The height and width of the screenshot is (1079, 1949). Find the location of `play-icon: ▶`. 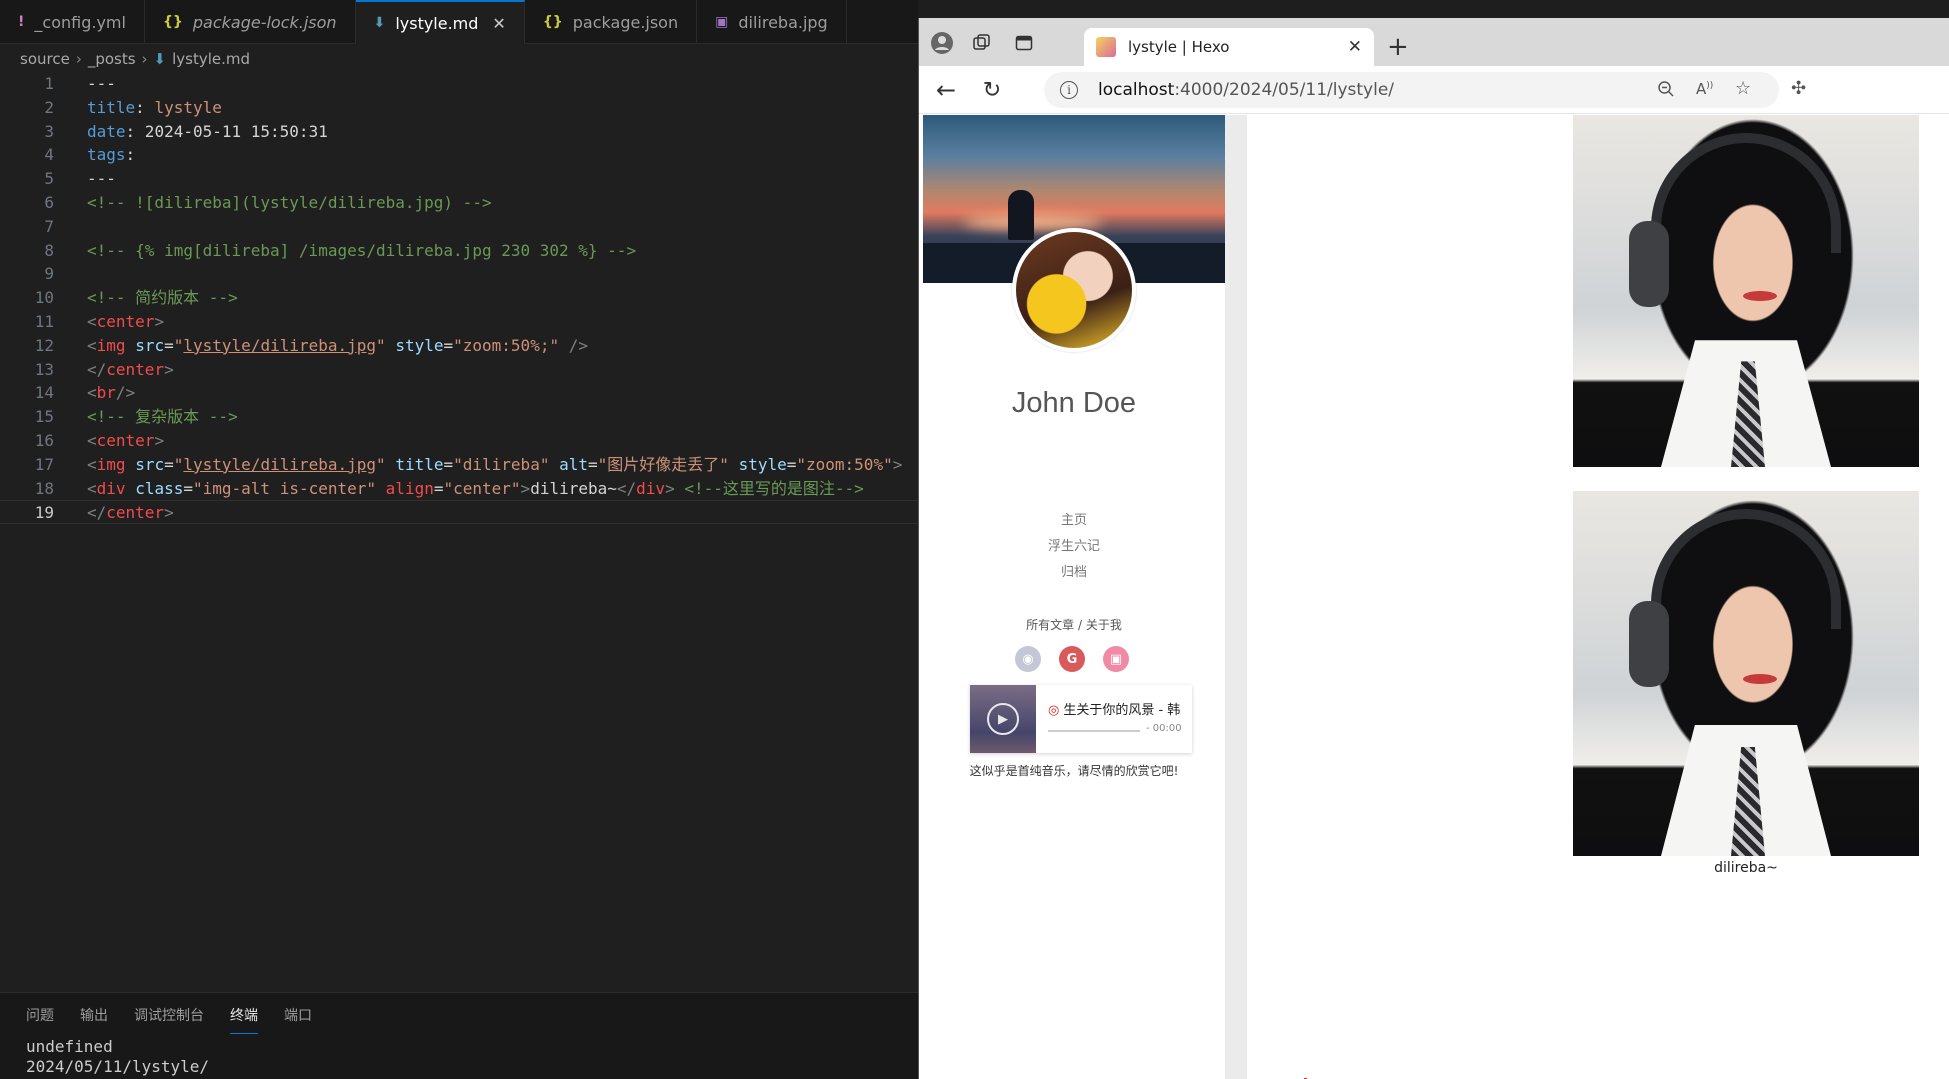

play-icon: ▶ is located at coordinates (1003, 719).